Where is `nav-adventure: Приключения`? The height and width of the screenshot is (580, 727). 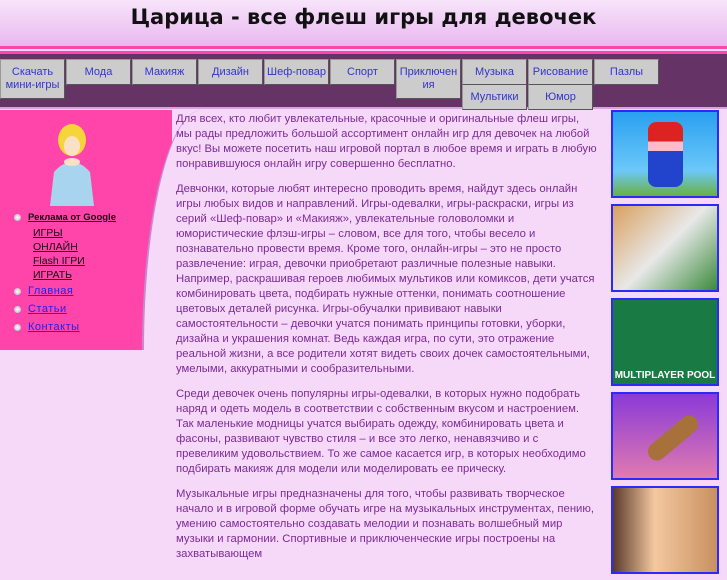 nav-adventure: Приключения is located at coordinates (428, 79).